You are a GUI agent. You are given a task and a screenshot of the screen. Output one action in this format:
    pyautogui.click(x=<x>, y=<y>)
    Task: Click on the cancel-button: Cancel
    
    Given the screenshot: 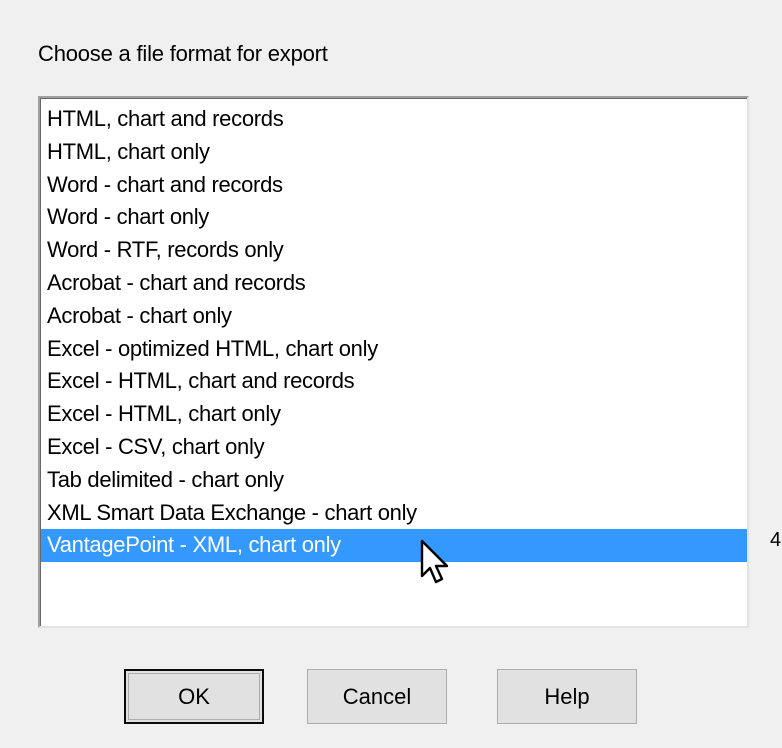 What is the action you would take?
    pyautogui.click(x=377, y=696)
    